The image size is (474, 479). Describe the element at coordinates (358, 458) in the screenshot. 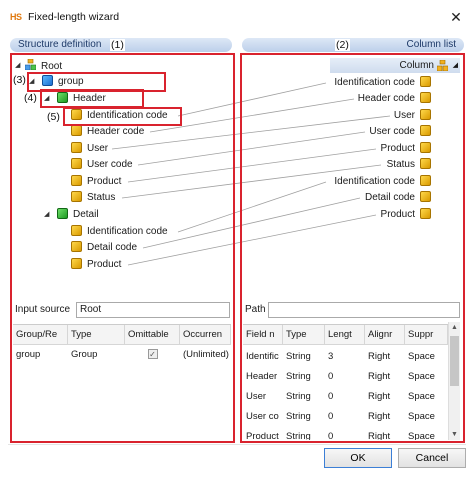

I see `ok-button: OK` at that location.